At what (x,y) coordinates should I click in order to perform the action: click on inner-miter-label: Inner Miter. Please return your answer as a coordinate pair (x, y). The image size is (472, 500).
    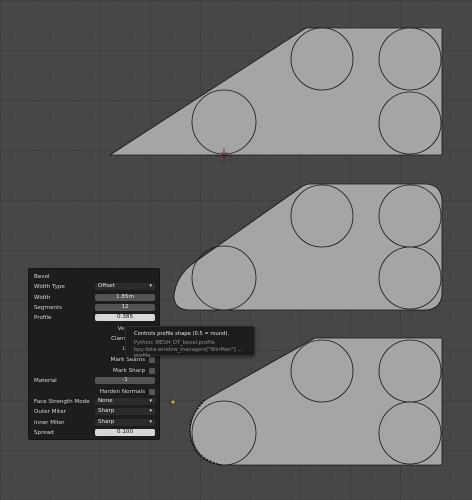
    Looking at the image, I should click on (49, 423).